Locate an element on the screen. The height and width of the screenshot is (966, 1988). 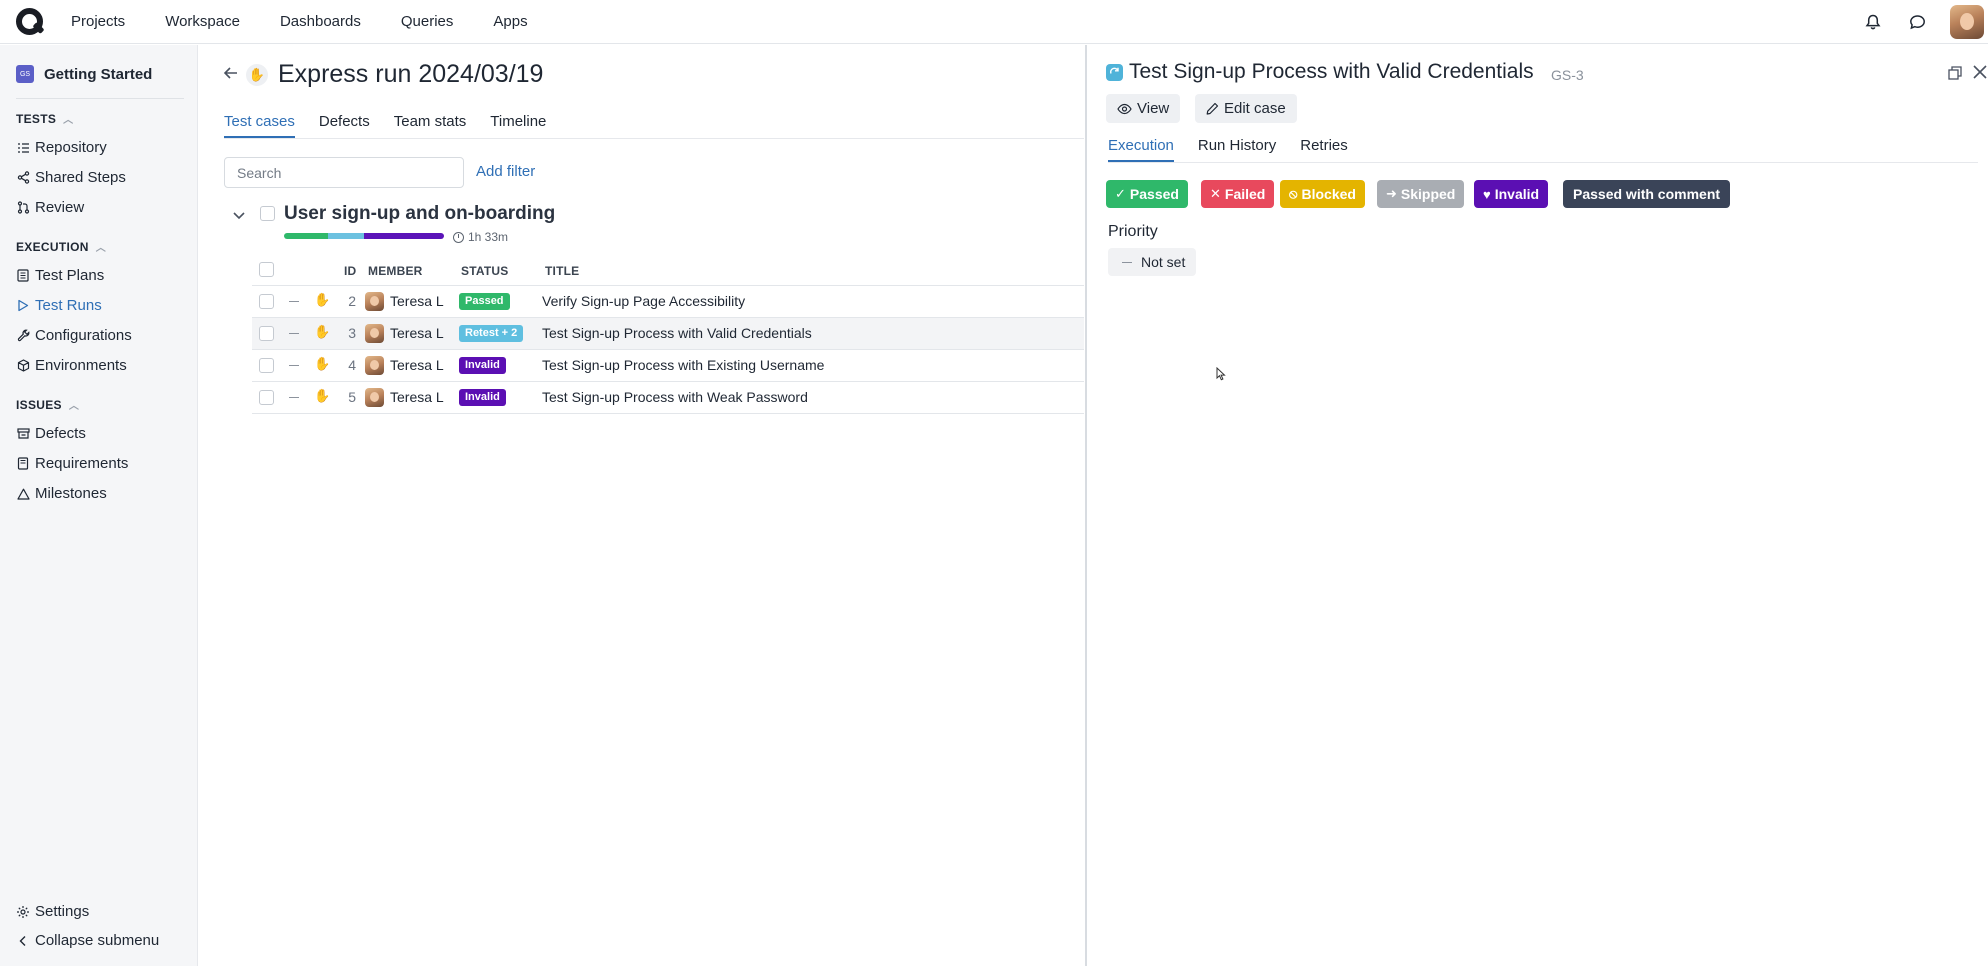
sidebar-item-test-plans: Test Plans is located at coordinates (60, 275).